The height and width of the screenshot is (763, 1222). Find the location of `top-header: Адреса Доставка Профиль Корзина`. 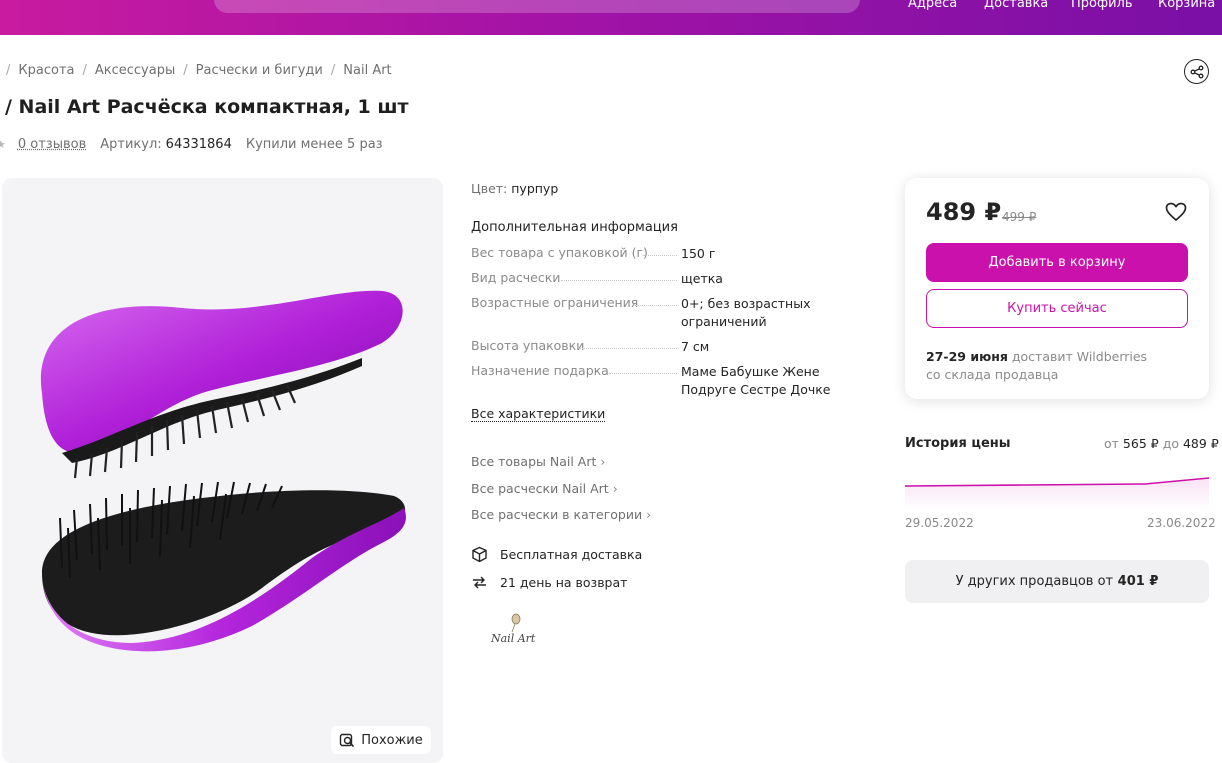

top-header: Адреса Доставка Профиль Корзина is located at coordinates (611, 17).